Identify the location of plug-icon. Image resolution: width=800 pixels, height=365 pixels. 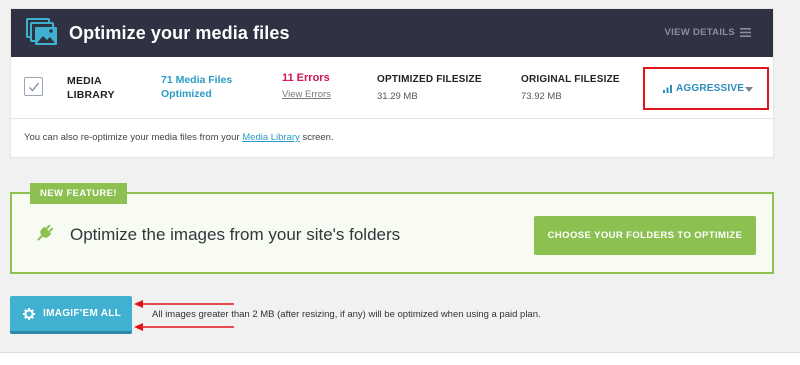
(45, 232).